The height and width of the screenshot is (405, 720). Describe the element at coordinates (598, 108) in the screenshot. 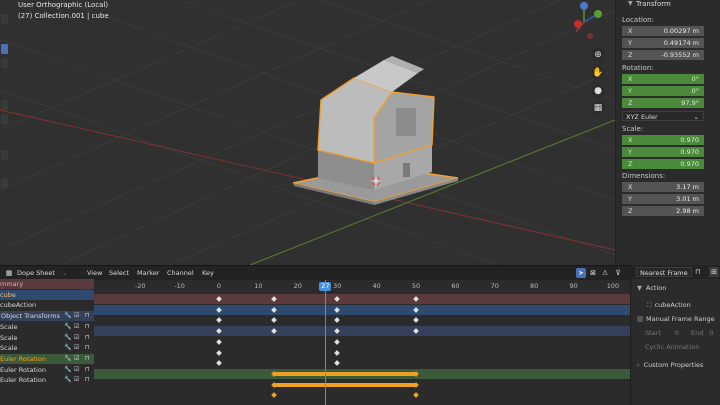

I see `grid-toggle-icon: ▦` at that location.